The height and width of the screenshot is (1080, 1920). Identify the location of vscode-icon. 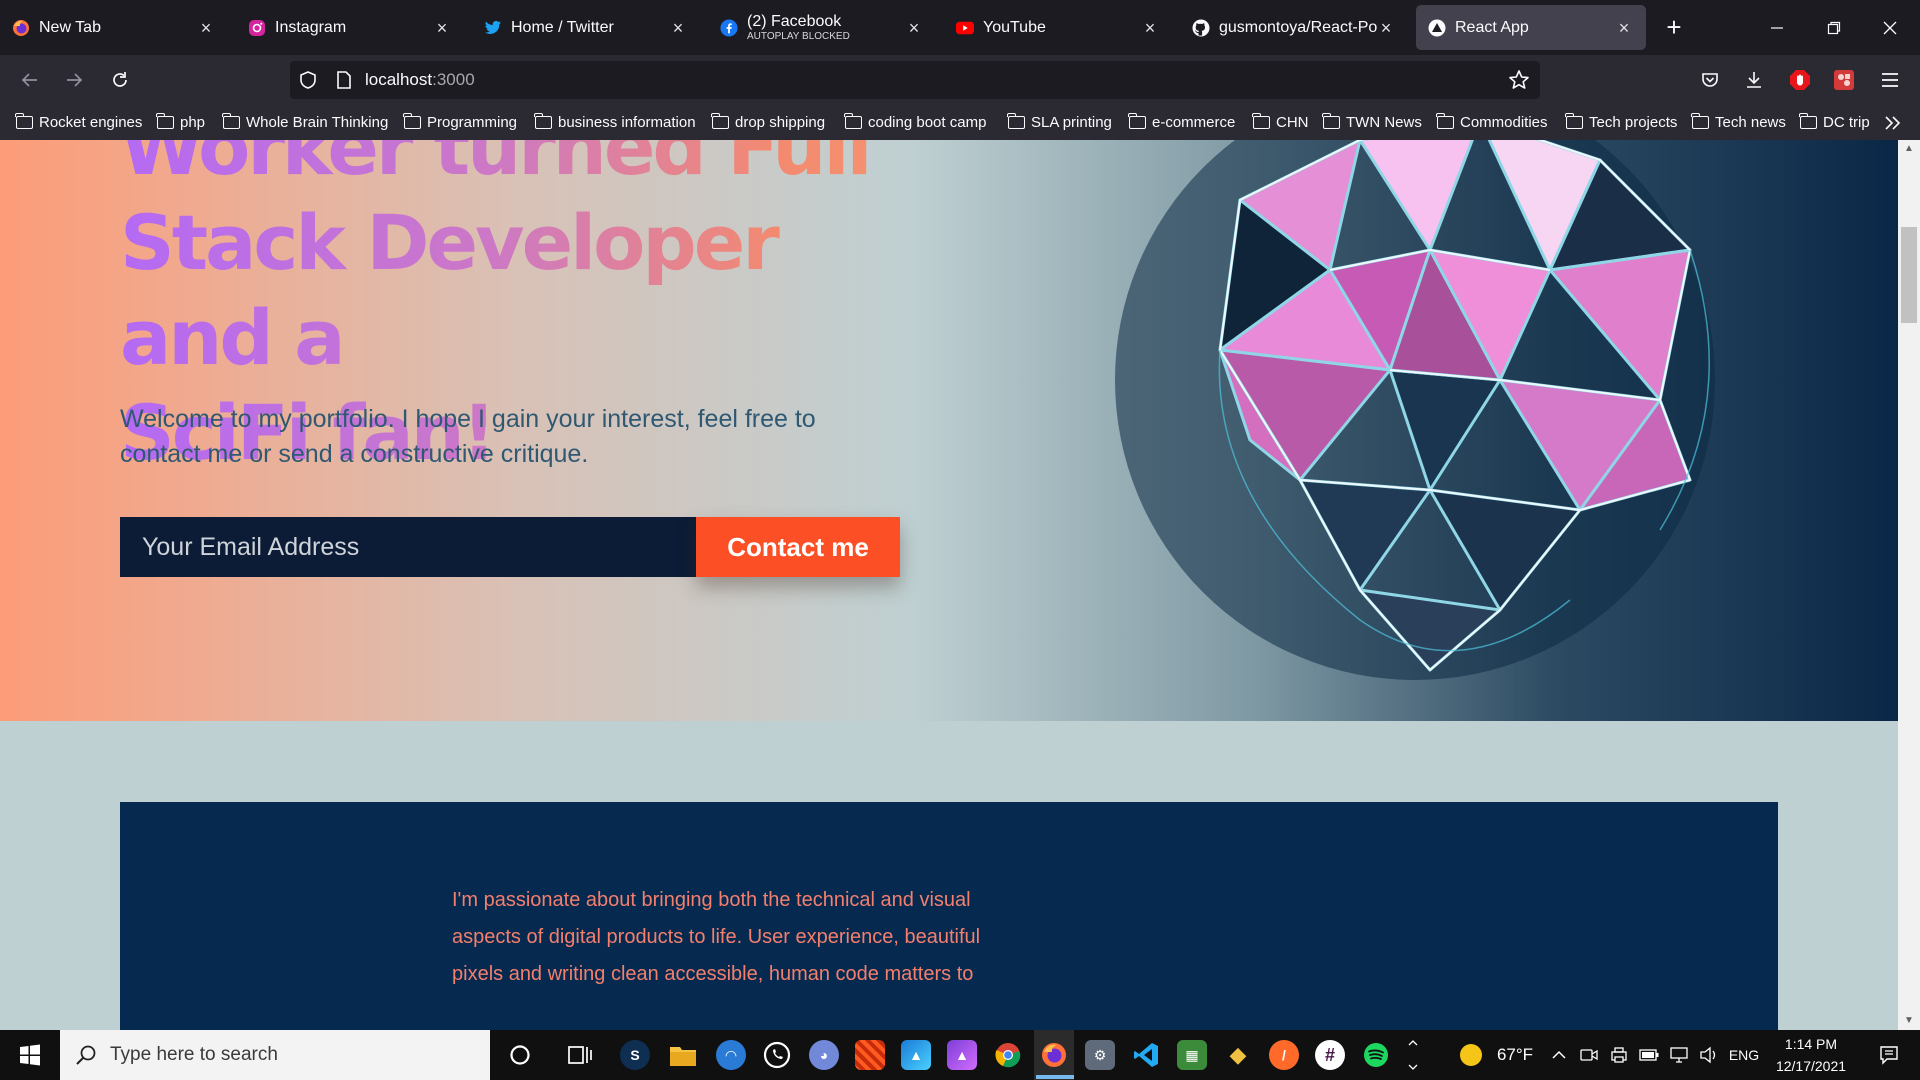
(1146, 1055).